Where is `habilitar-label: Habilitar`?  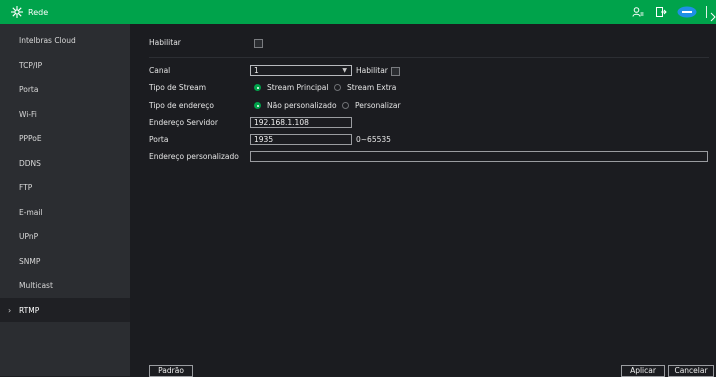
habilitar-label: Habilitar is located at coordinates (165, 42).